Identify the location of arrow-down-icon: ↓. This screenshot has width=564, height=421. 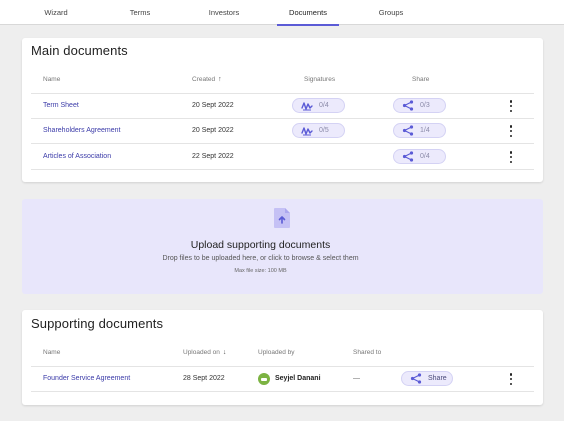
(224, 352).